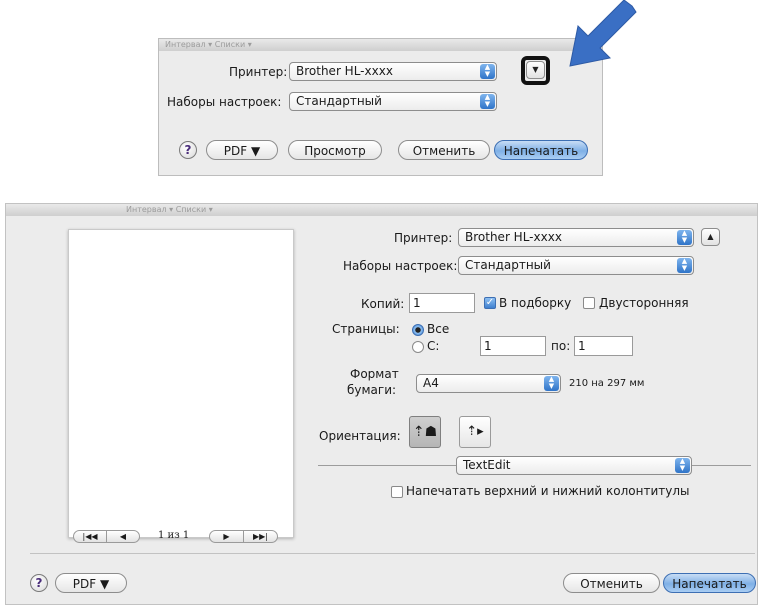  I want to click on expand-button: ▼, so click(535, 70).